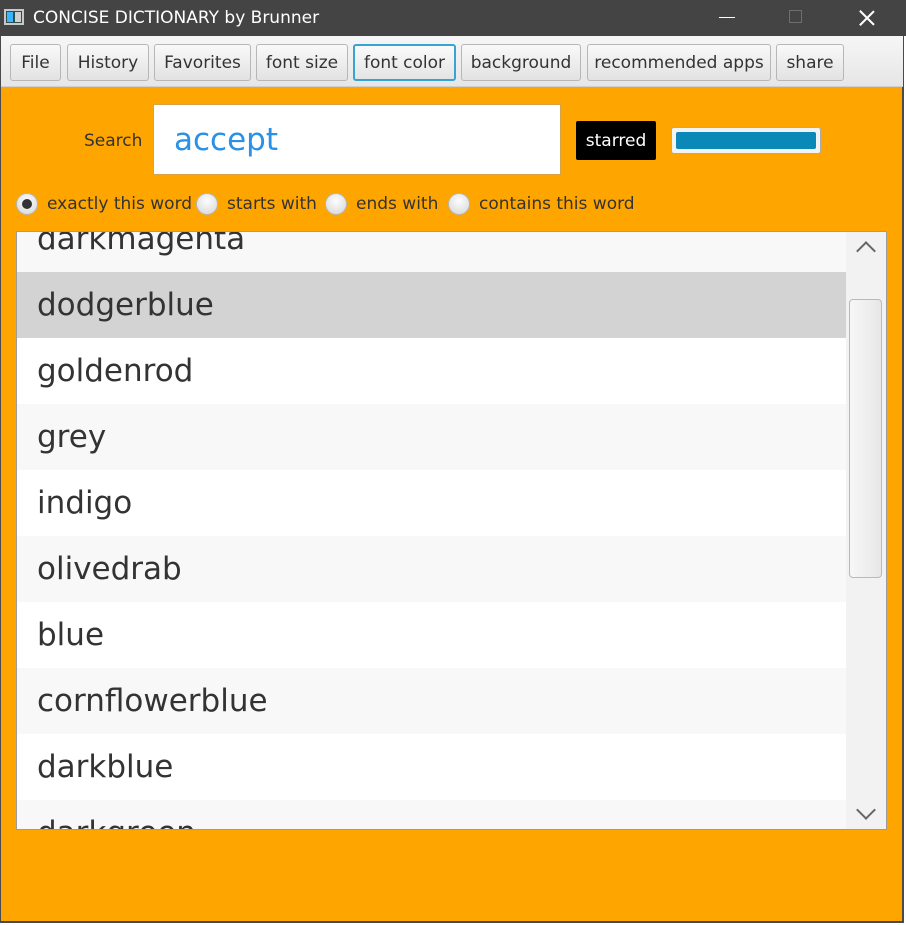 The width and height of the screenshot is (906, 925). Describe the element at coordinates (432, 503) in the screenshot. I see `list-item: indigo` at that location.